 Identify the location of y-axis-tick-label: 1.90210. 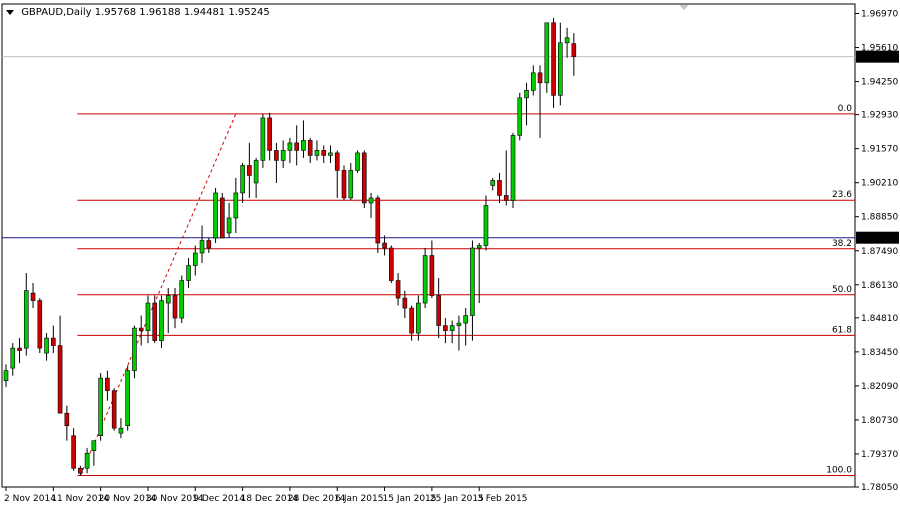
(879, 184).